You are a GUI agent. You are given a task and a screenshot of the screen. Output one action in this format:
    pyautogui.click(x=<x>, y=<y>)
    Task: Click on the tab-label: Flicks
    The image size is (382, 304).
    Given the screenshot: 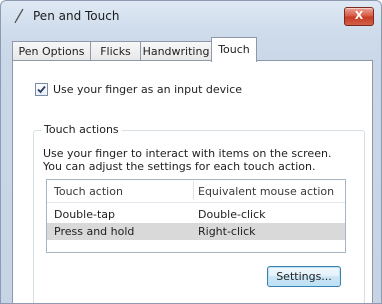 What is the action you would take?
    pyautogui.click(x=115, y=51)
    